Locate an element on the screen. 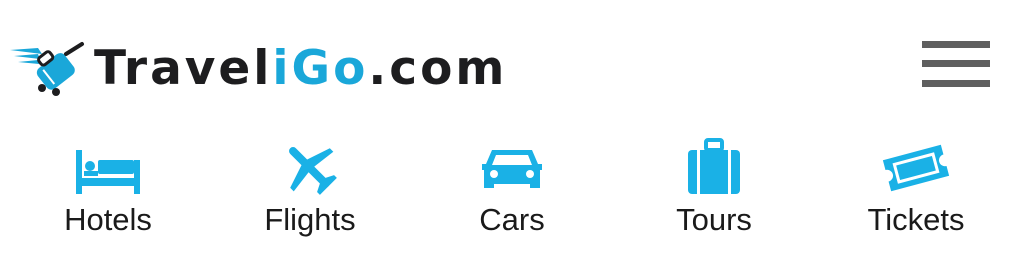 This screenshot has width=1024, height=258. site-logo: TraveliGo.com is located at coordinates (257, 68).